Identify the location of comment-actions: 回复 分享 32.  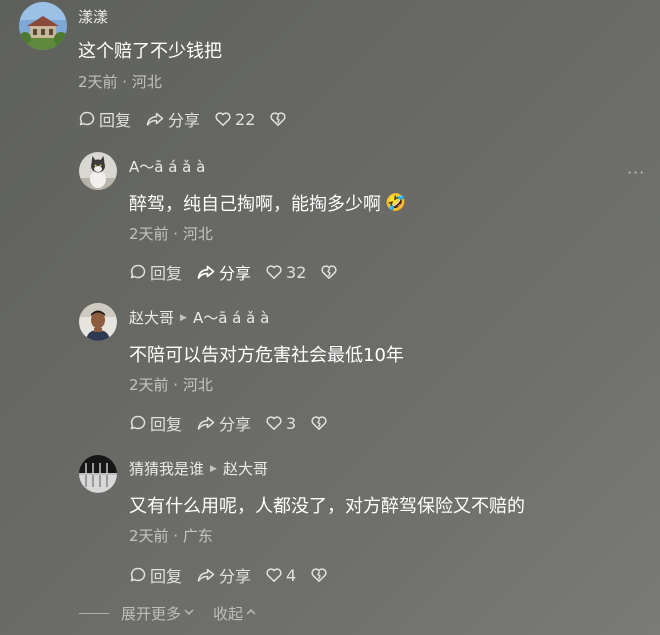
(240, 272).